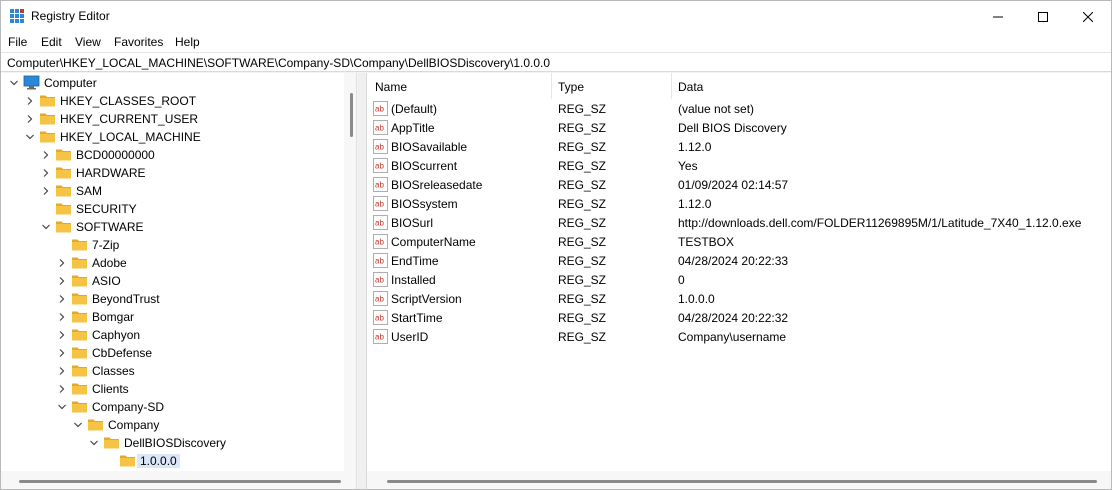 The width and height of the screenshot is (1112, 490). Describe the element at coordinates (171, 155) in the screenshot. I see `tree-node: BCD00000000` at that location.